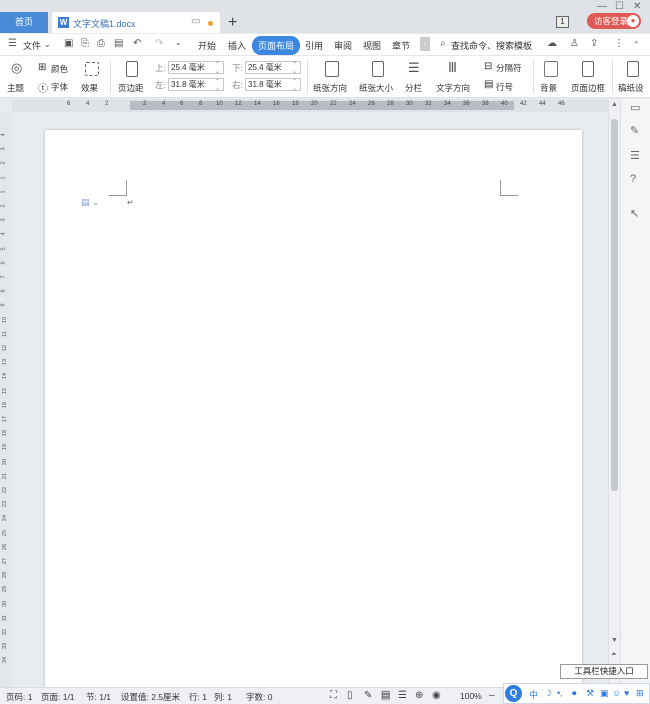 This screenshot has width=650, height=704. What do you see at coordinates (637, 6) in the screenshot?
I see `close-icon: ✕` at bounding box center [637, 6].